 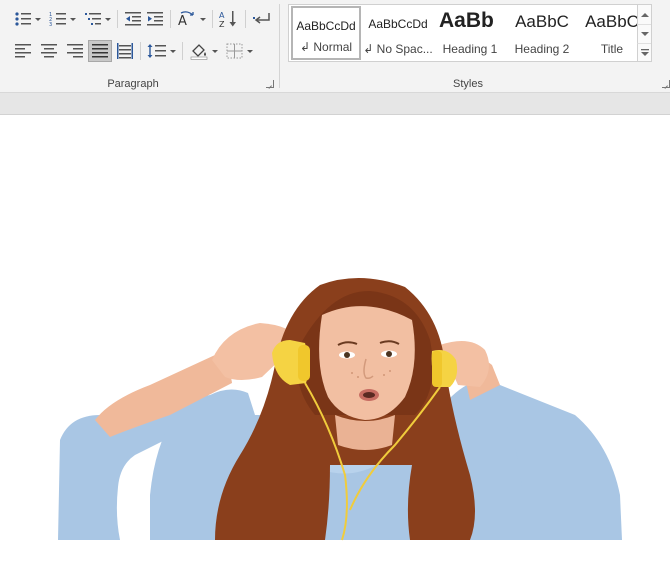 What do you see at coordinates (470, 49) in the screenshot?
I see `style-name: Heading 1` at bounding box center [470, 49].